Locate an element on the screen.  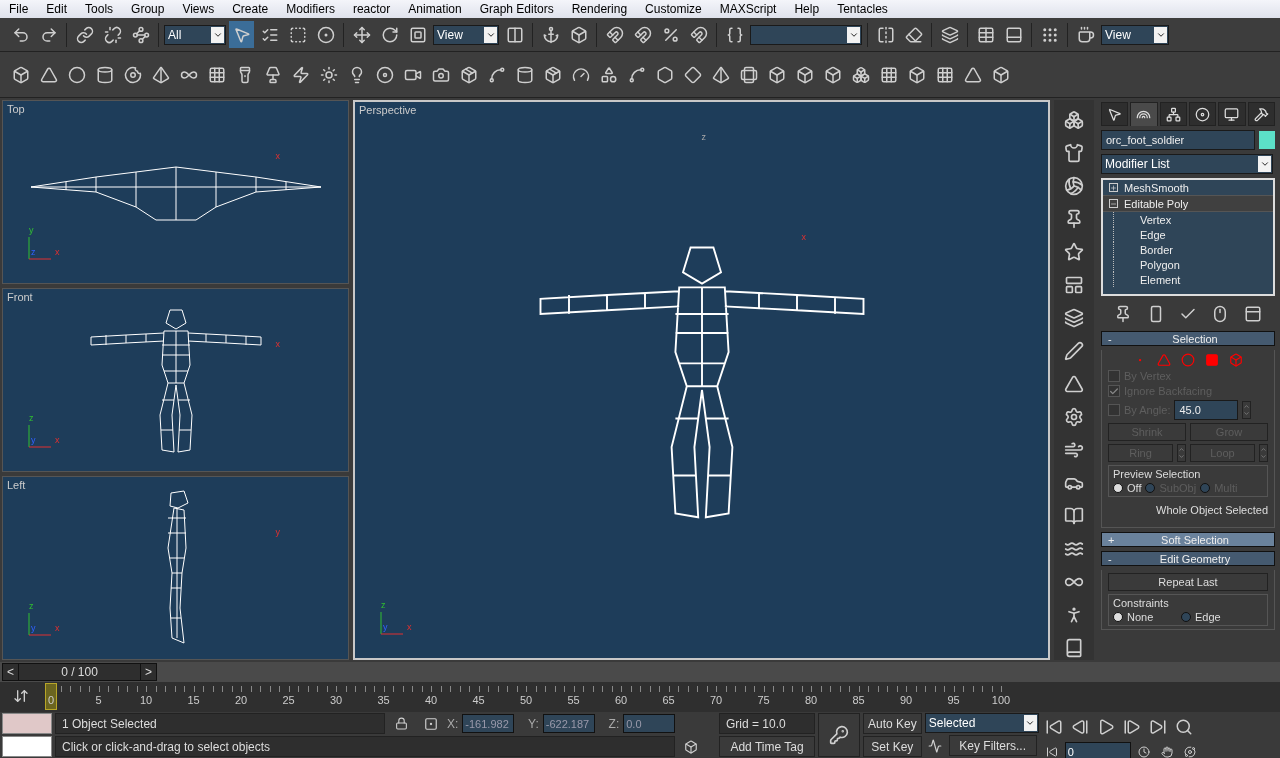
stack-subitem: Polygon is located at coordinates (1193, 264).